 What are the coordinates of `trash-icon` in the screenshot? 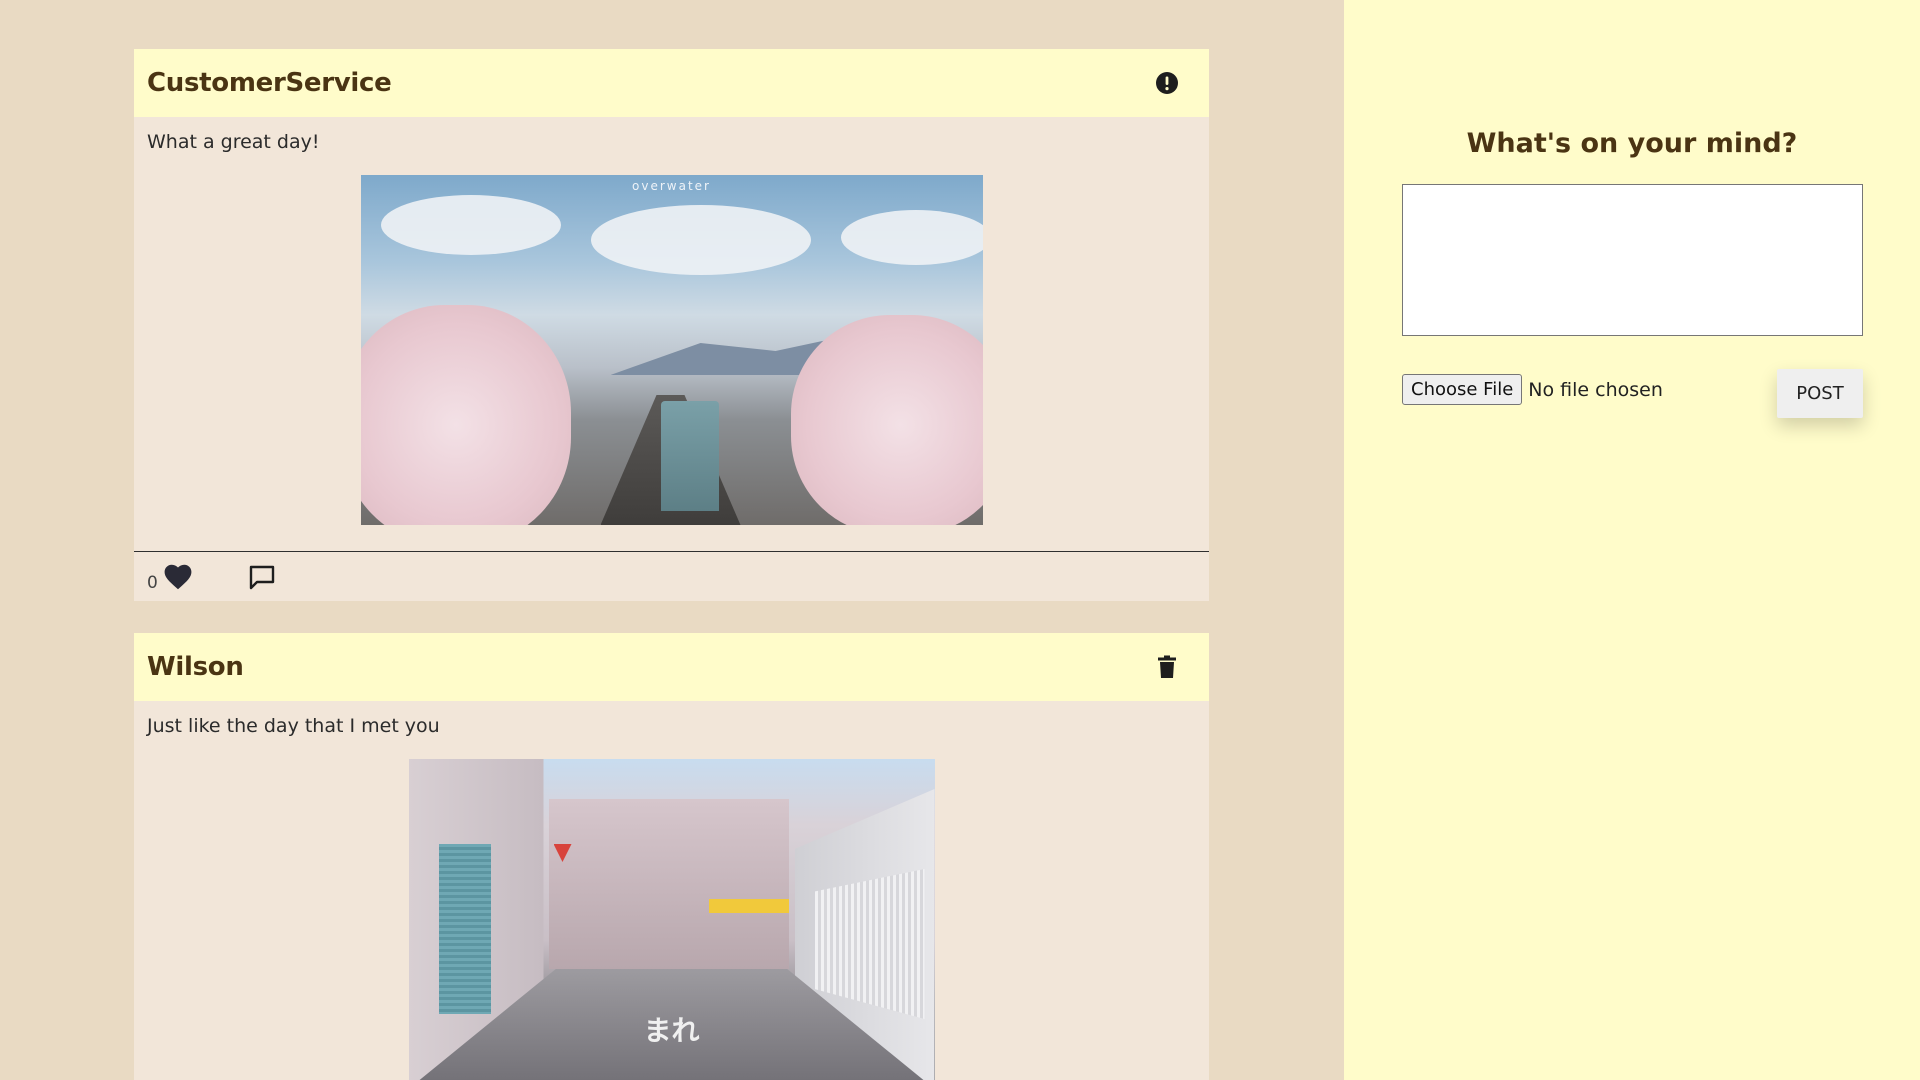 It's located at (1167, 667).